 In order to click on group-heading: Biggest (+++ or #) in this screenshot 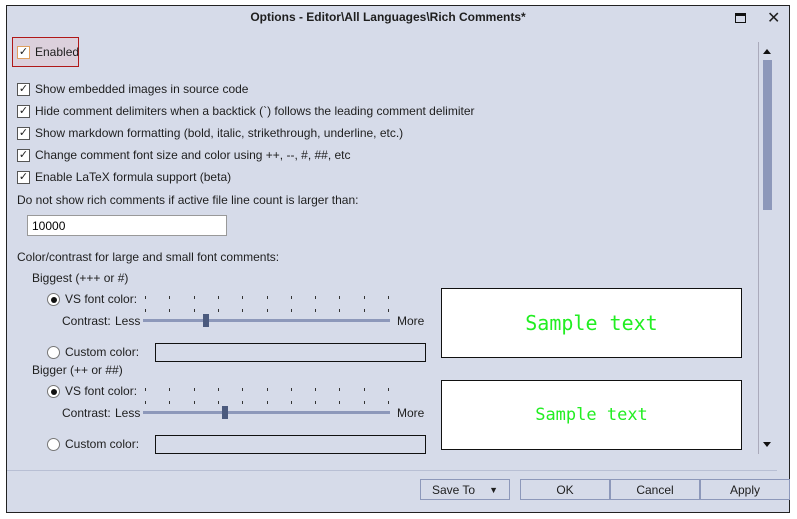, I will do `click(80, 278)`.